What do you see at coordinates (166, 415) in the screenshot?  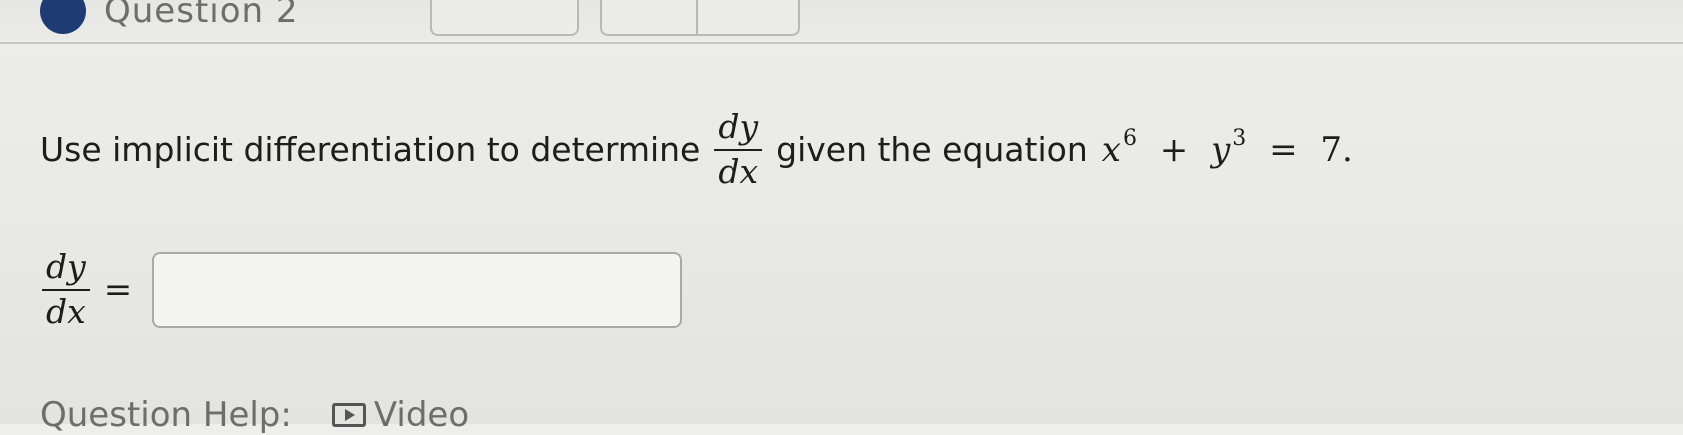 I see `question-help-label: Question Help:` at bounding box center [166, 415].